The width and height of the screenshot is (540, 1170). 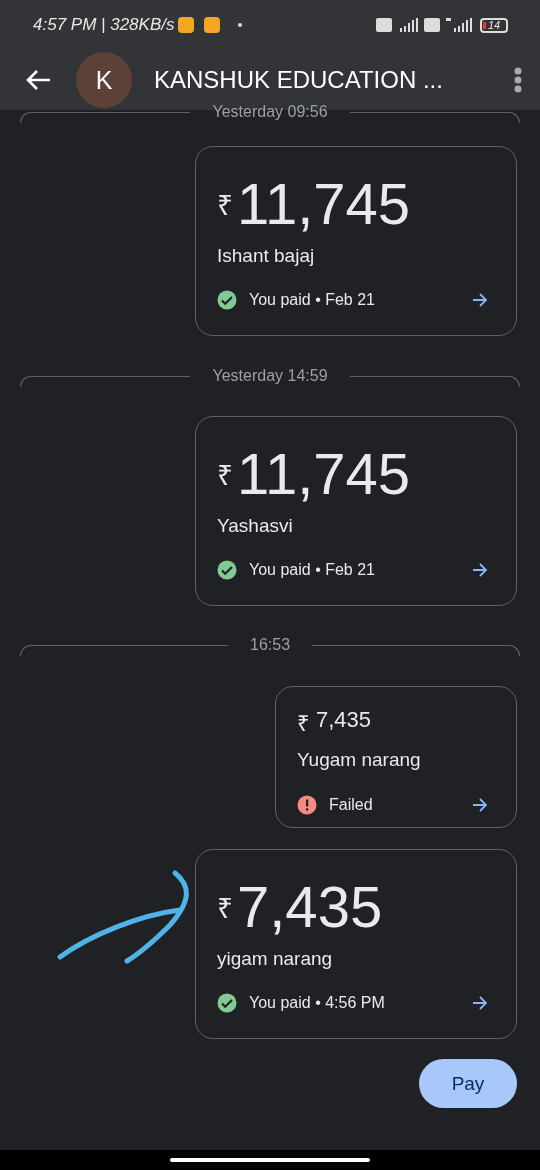 What do you see at coordinates (38, 80) in the screenshot?
I see `back-icon` at bounding box center [38, 80].